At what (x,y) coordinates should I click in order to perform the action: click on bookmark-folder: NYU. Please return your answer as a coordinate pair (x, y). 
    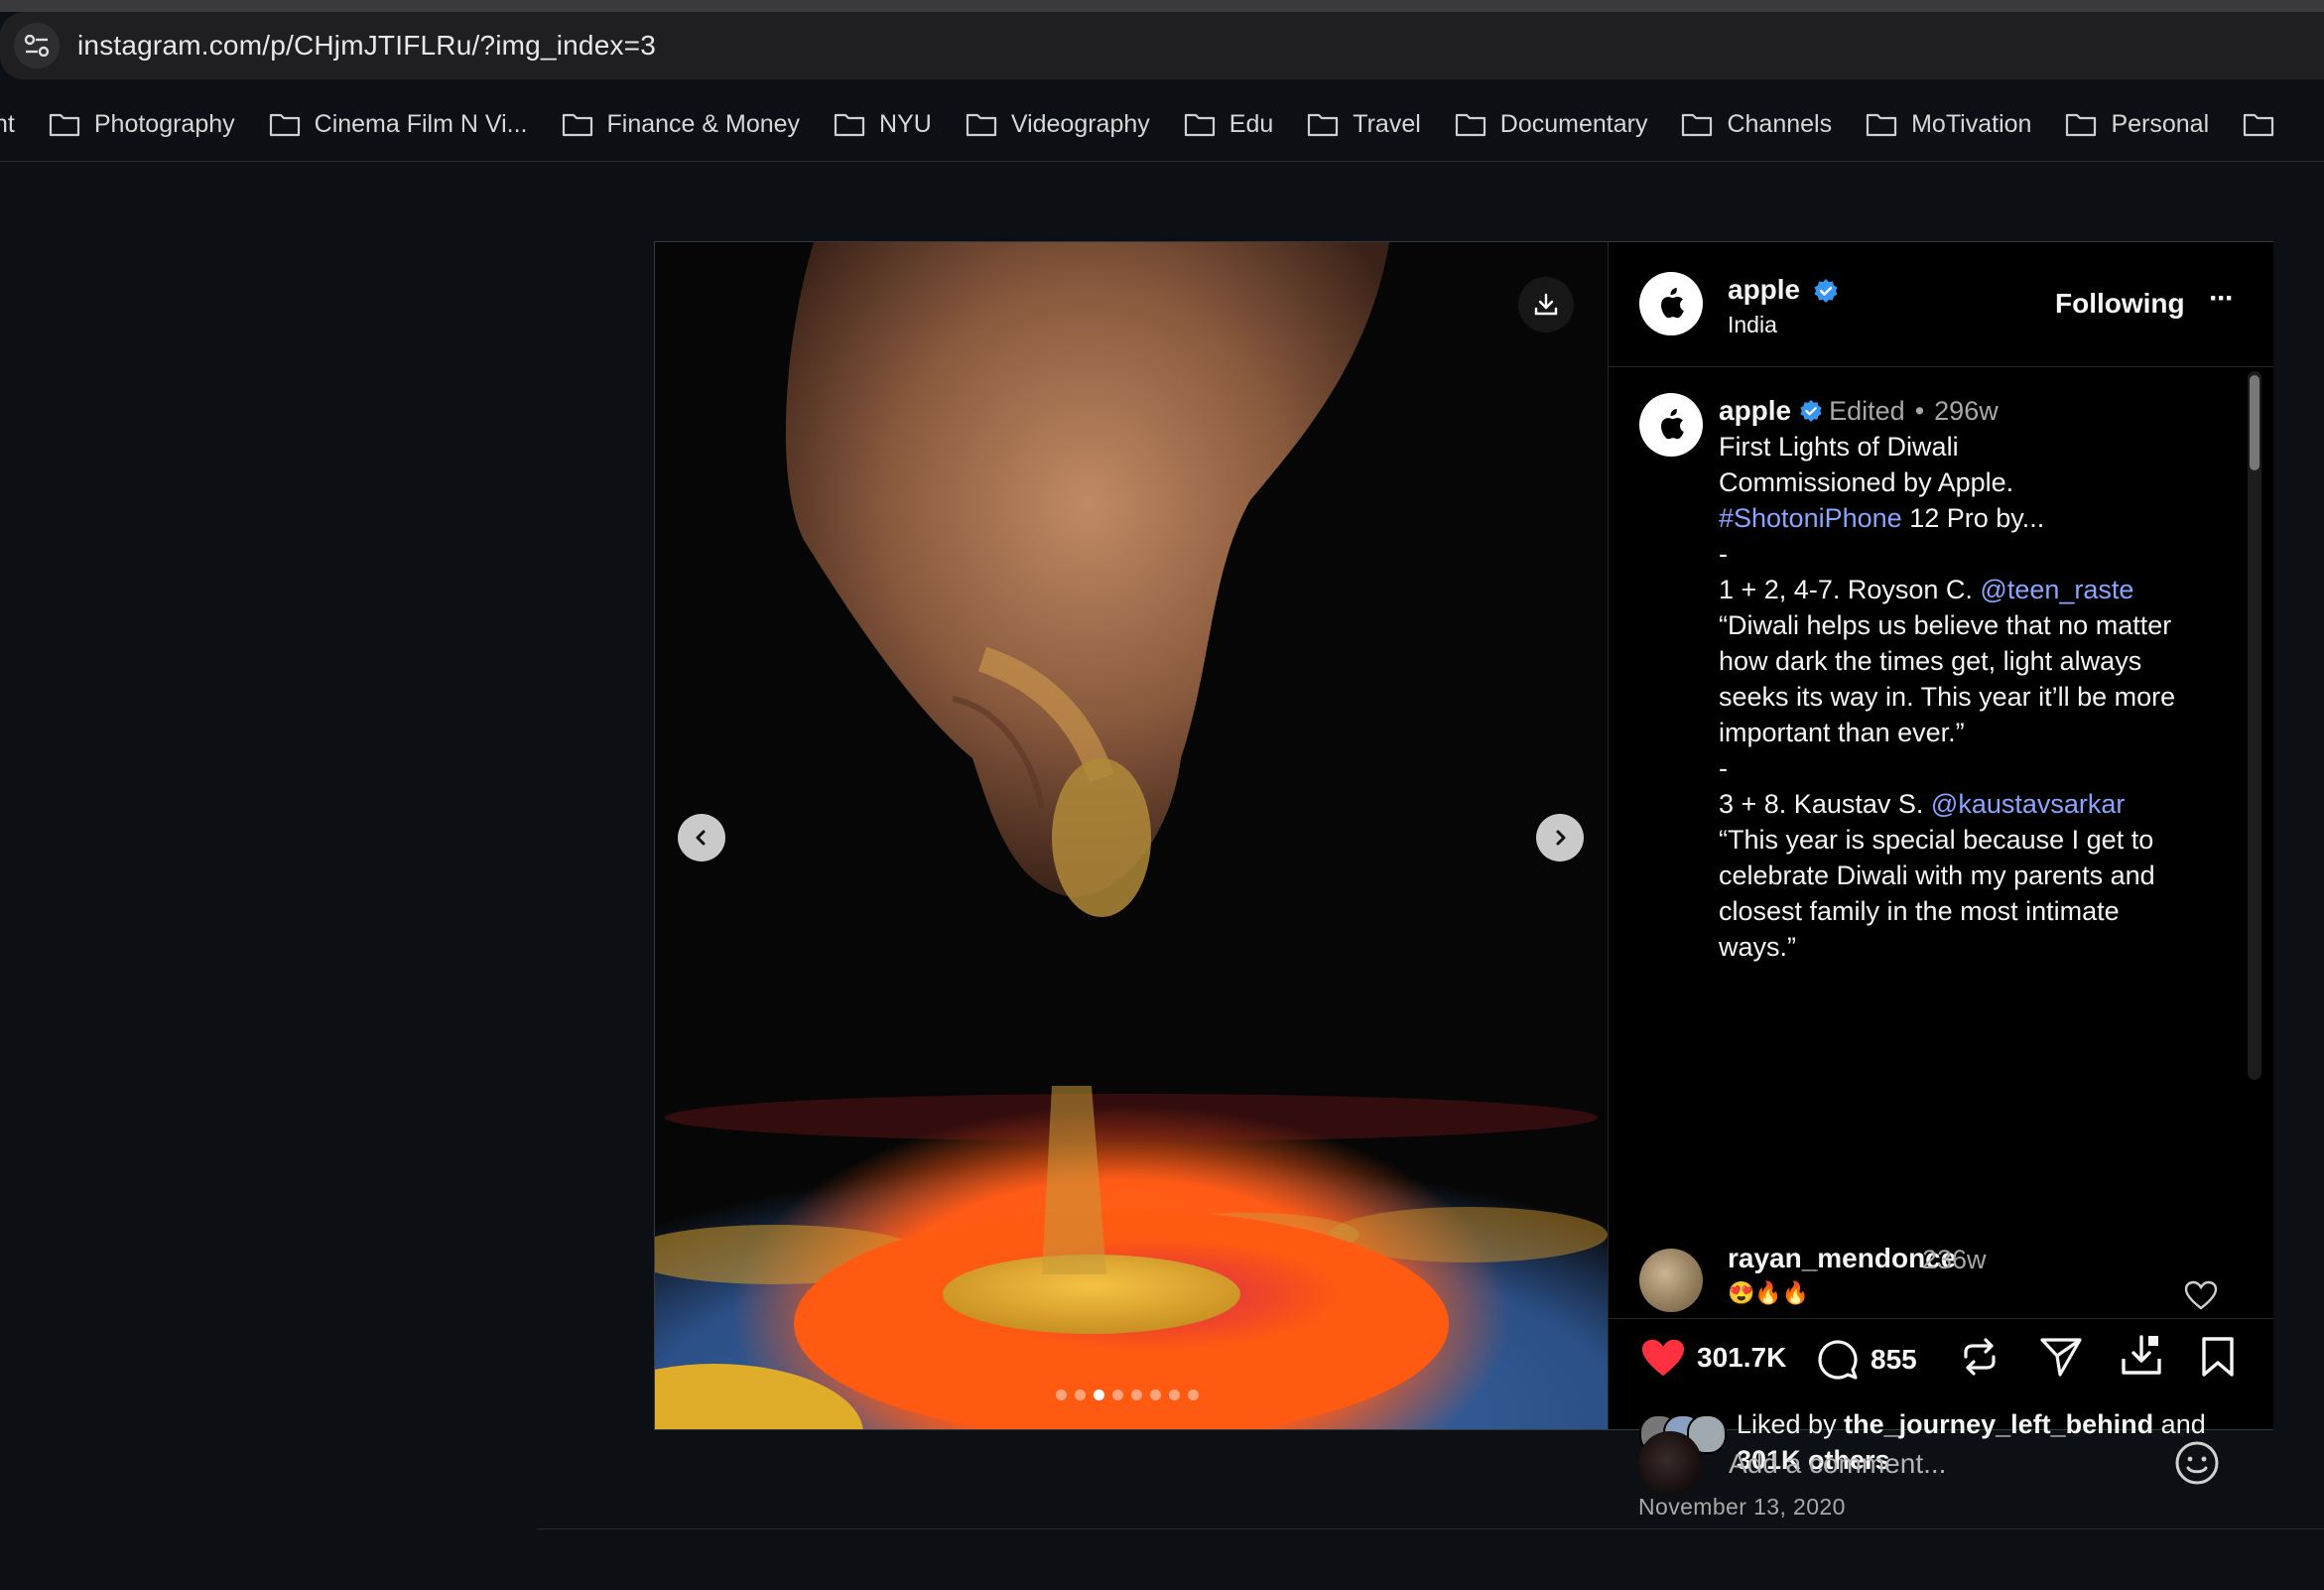
    Looking at the image, I should click on (883, 124).